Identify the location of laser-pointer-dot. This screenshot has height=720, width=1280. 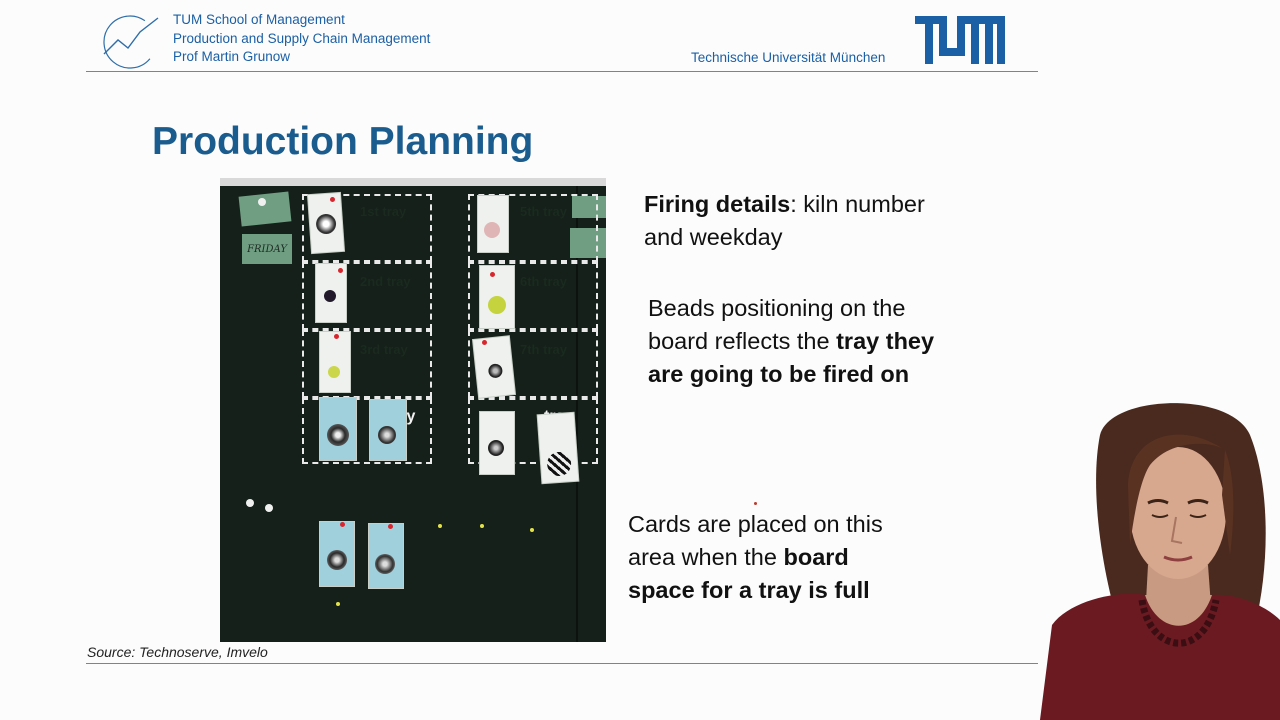
(755, 503).